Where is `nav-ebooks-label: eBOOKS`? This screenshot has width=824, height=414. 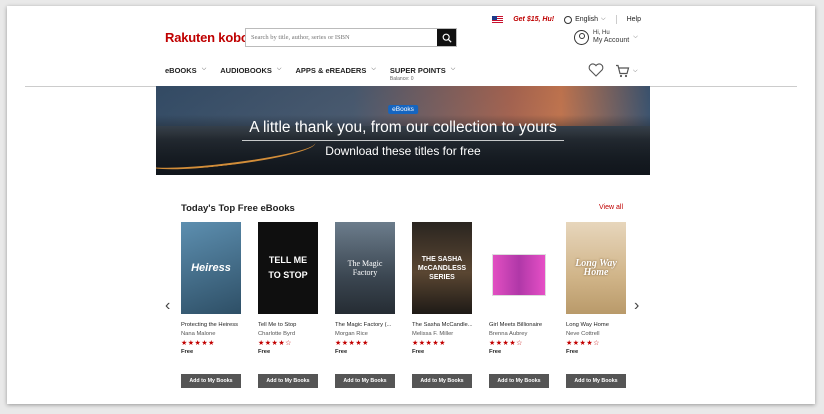 nav-ebooks-label: eBOOKS is located at coordinates (181, 70).